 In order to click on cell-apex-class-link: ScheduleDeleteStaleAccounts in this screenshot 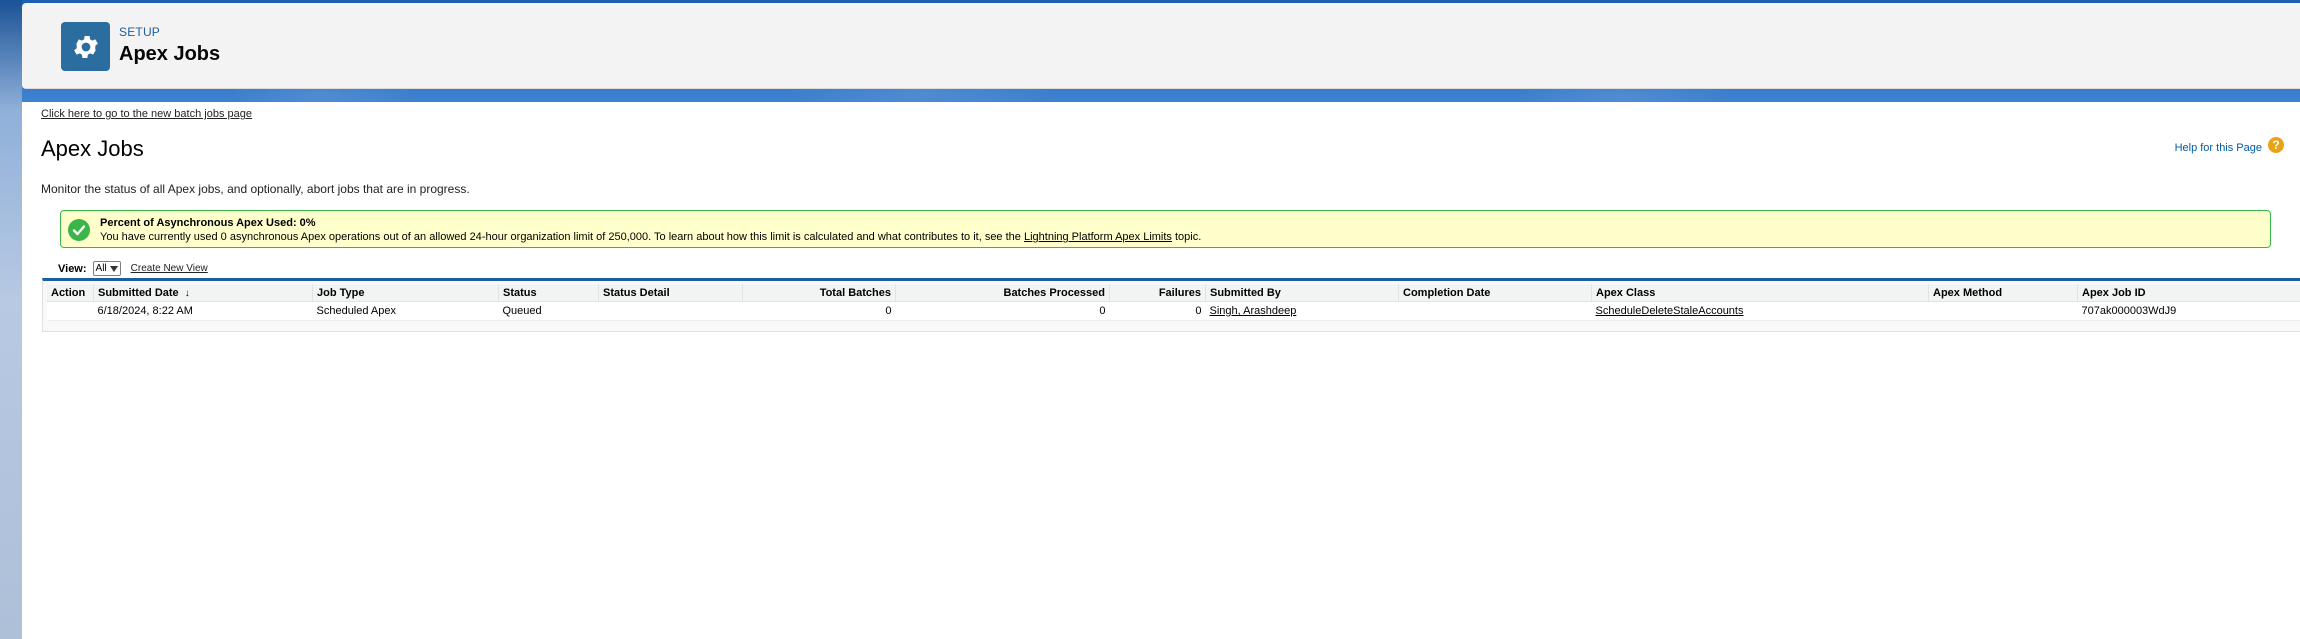, I will do `click(1760, 311)`.